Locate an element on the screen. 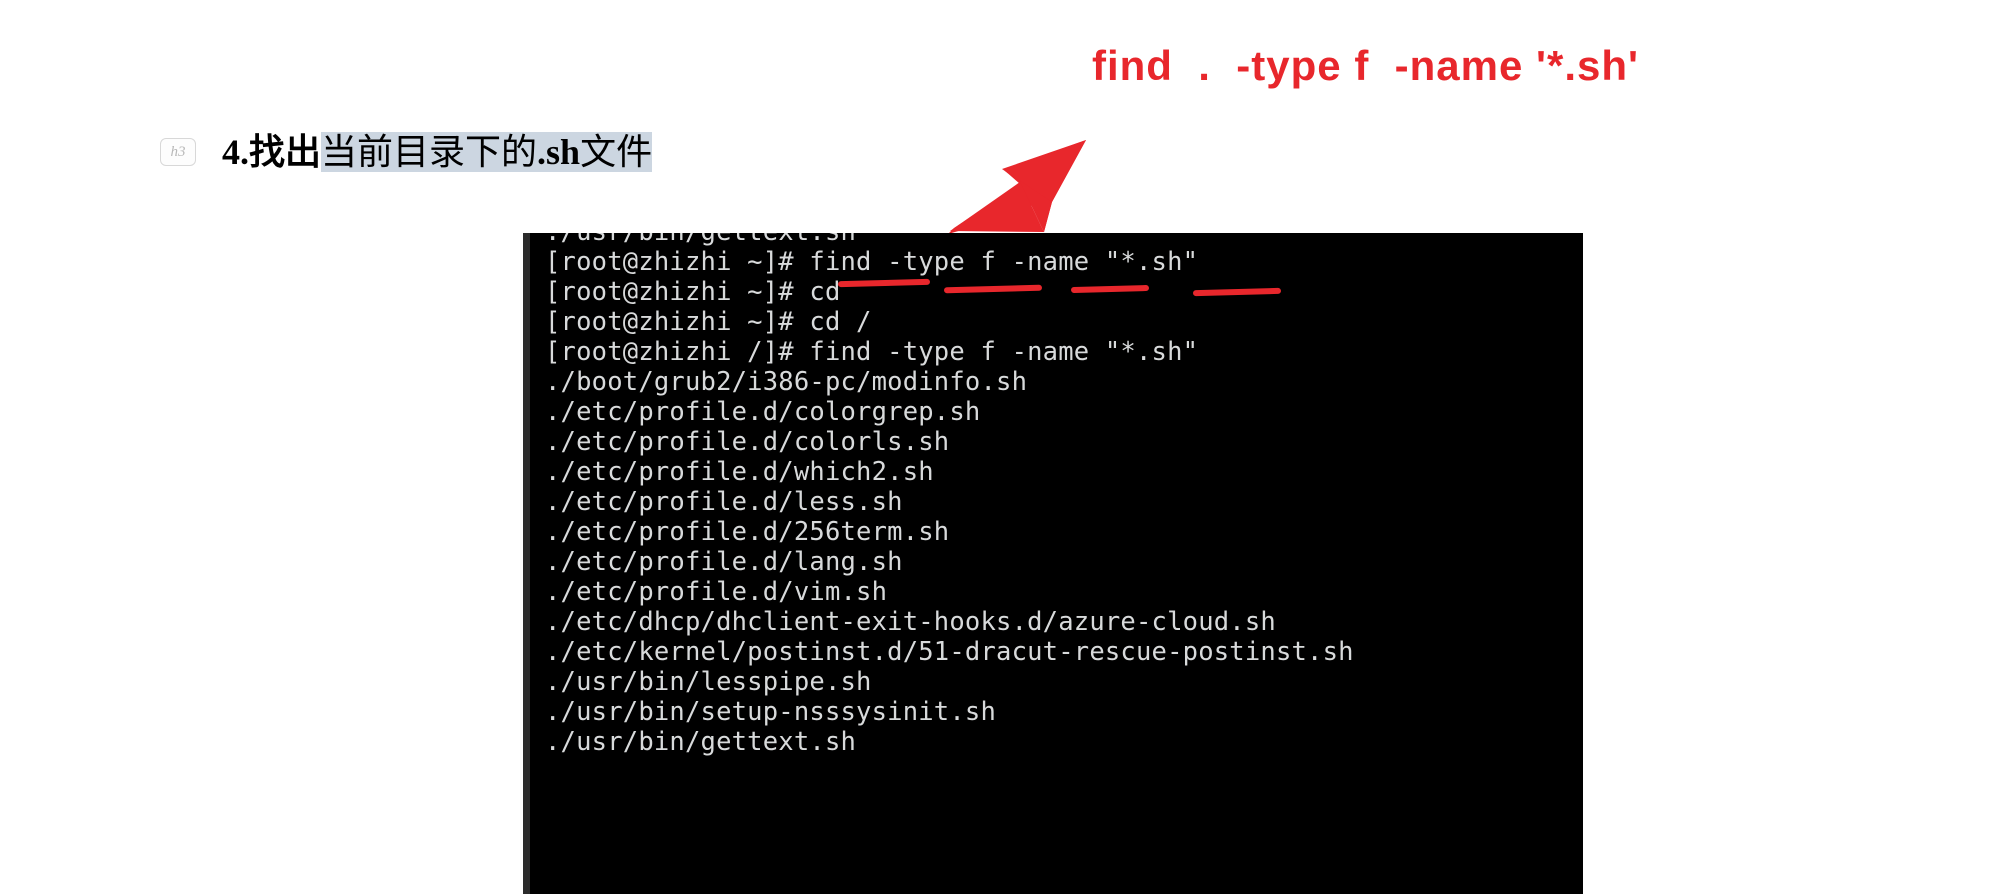  terminal-command-line: [root@zhizhi ~]# cd is located at coordinates (693, 292).